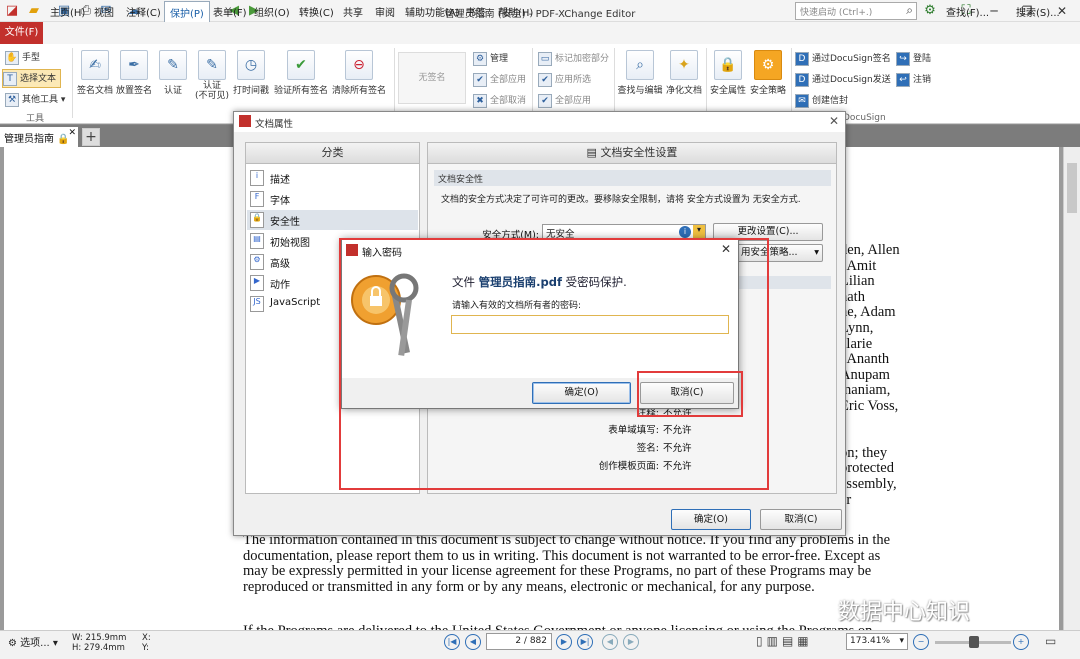 This screenshot has height=659, width=1080. What do you see at coordinates (251, 73) in the screenshot?
I see `timestamp-button: ◷ 打时间戳` at bounding box center [251, 73].